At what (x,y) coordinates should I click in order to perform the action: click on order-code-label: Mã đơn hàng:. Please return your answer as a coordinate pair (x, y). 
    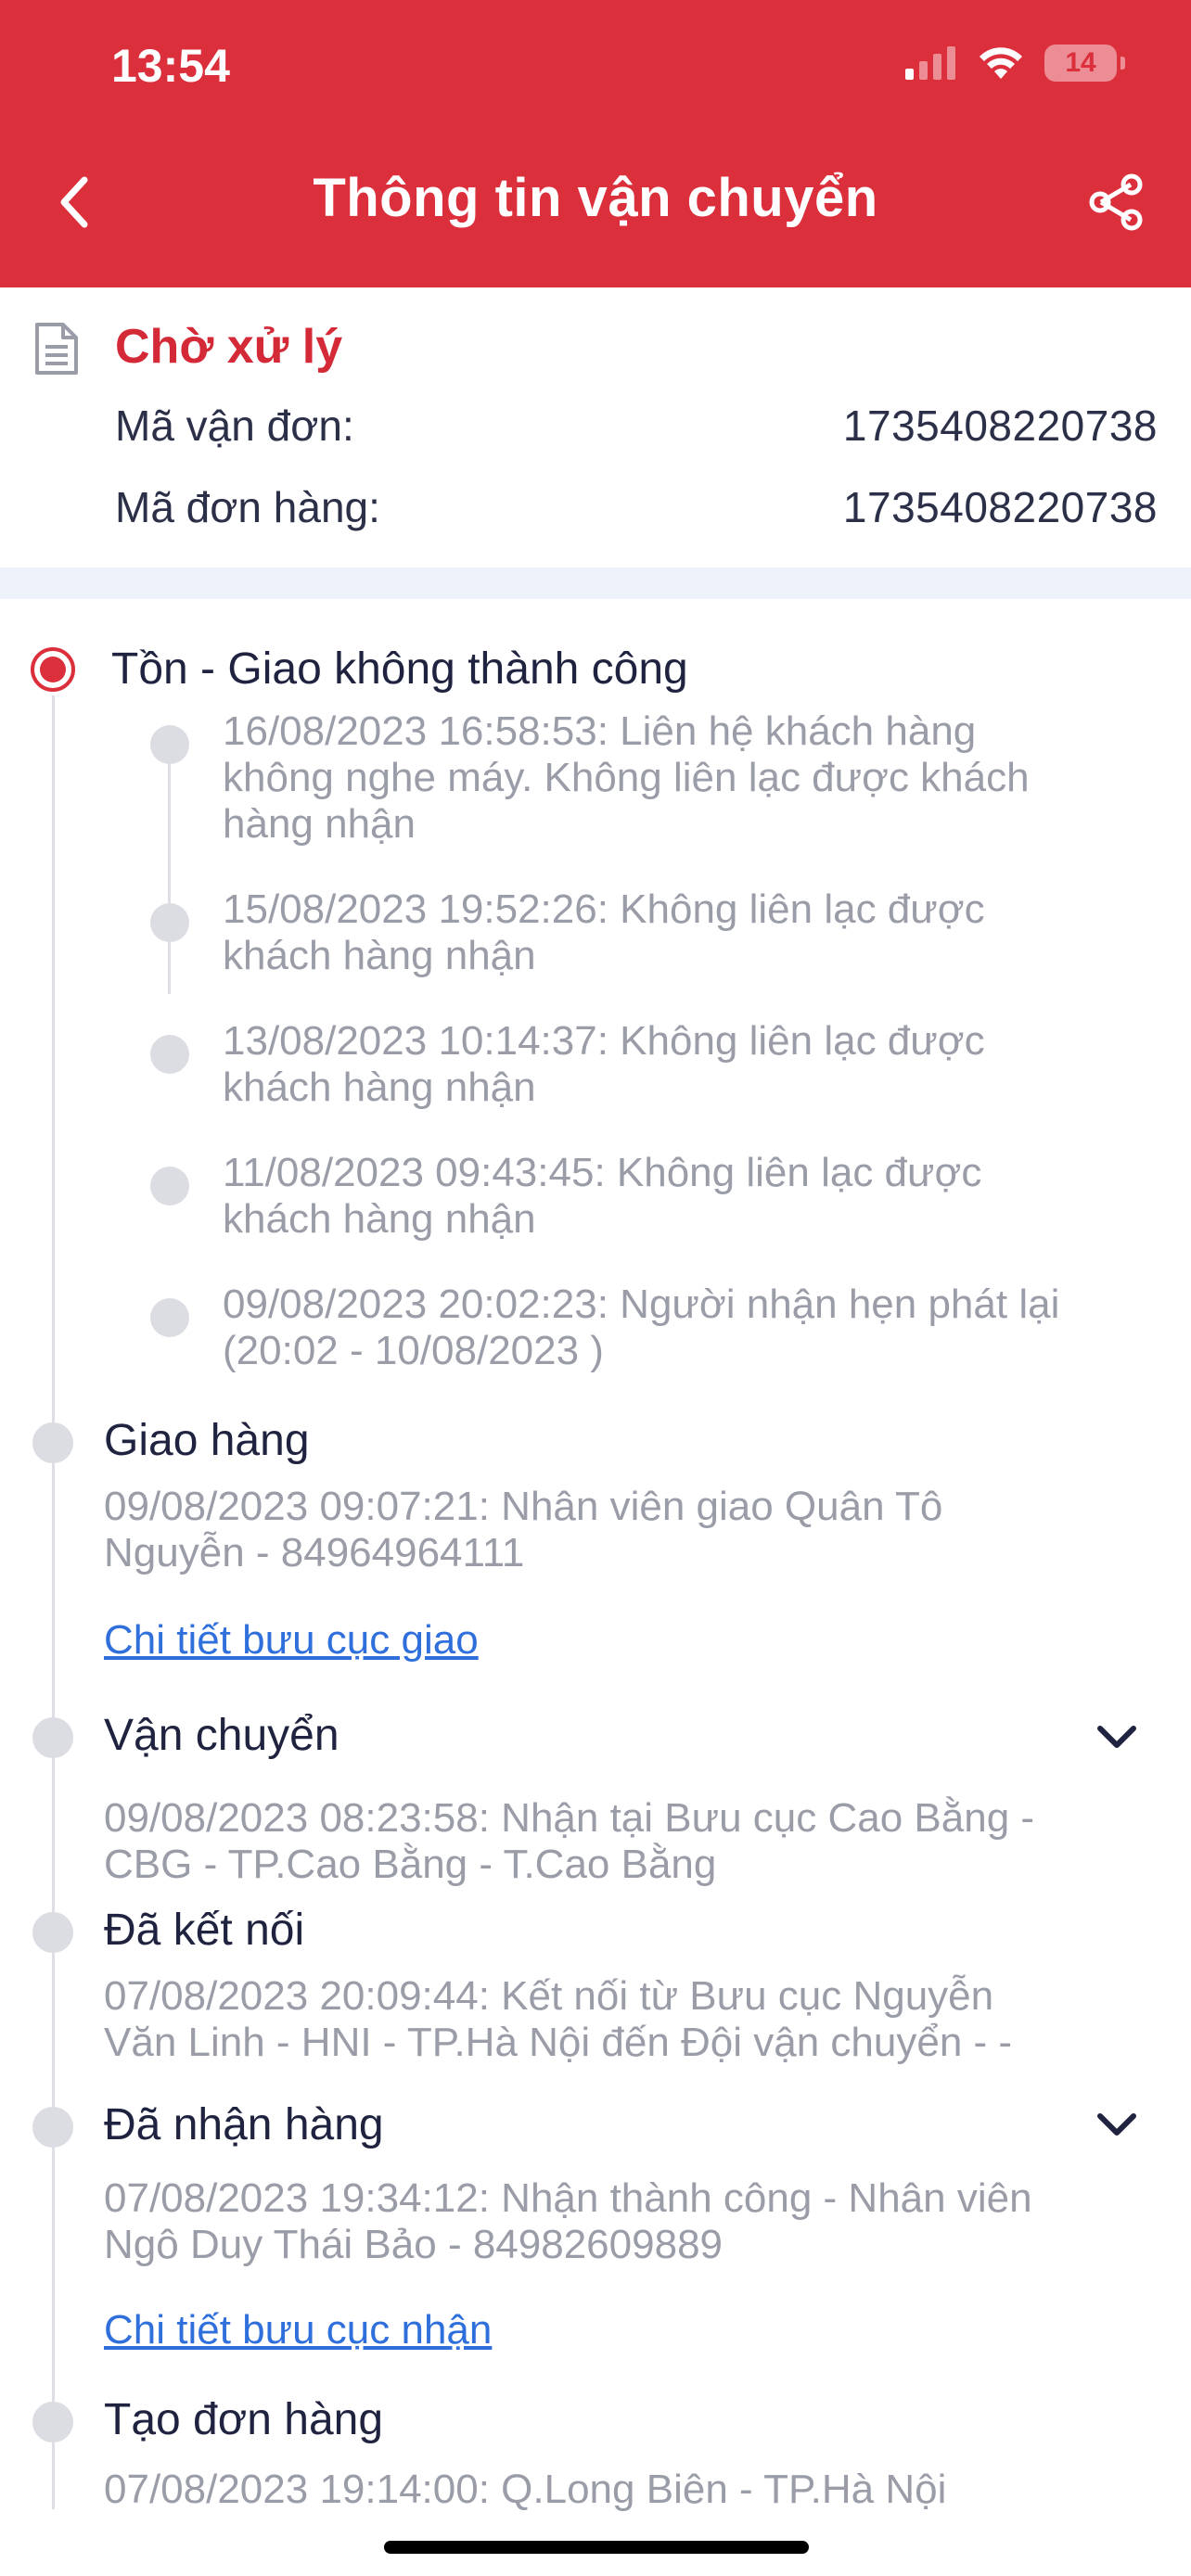
    Looking at the image, I should click on (248, 507).